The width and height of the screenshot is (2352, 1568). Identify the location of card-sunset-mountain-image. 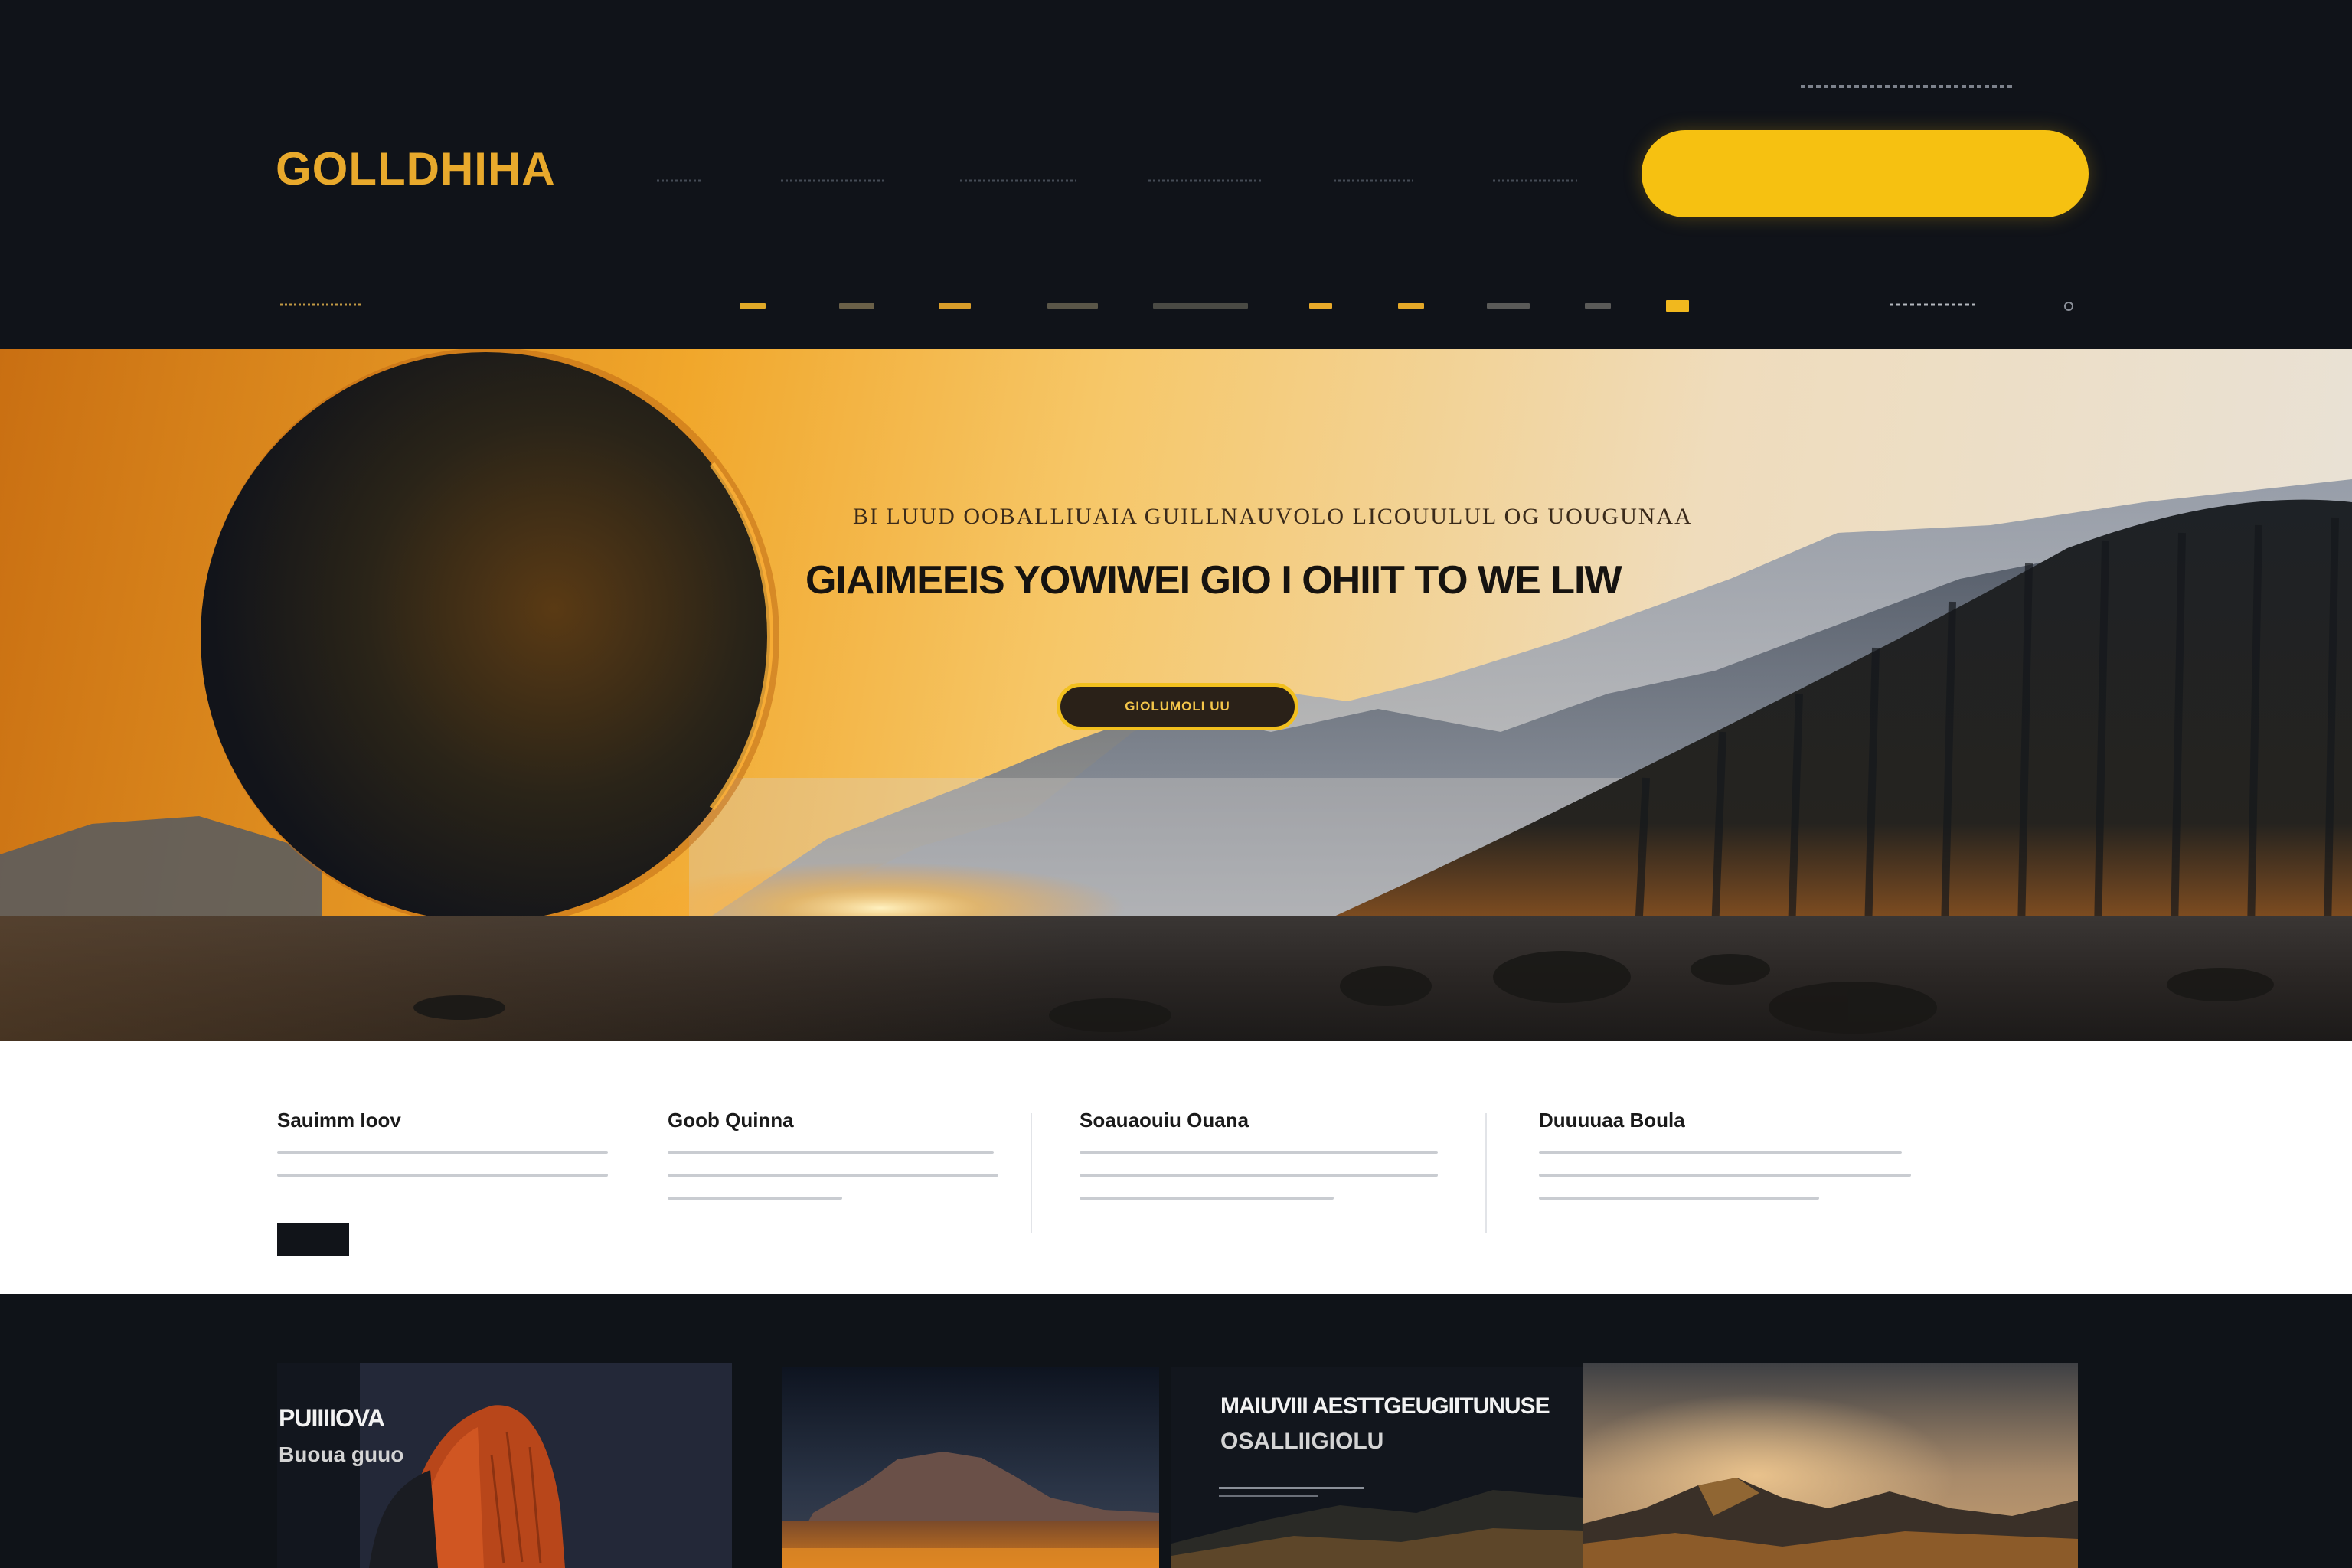
(1830, 1465).